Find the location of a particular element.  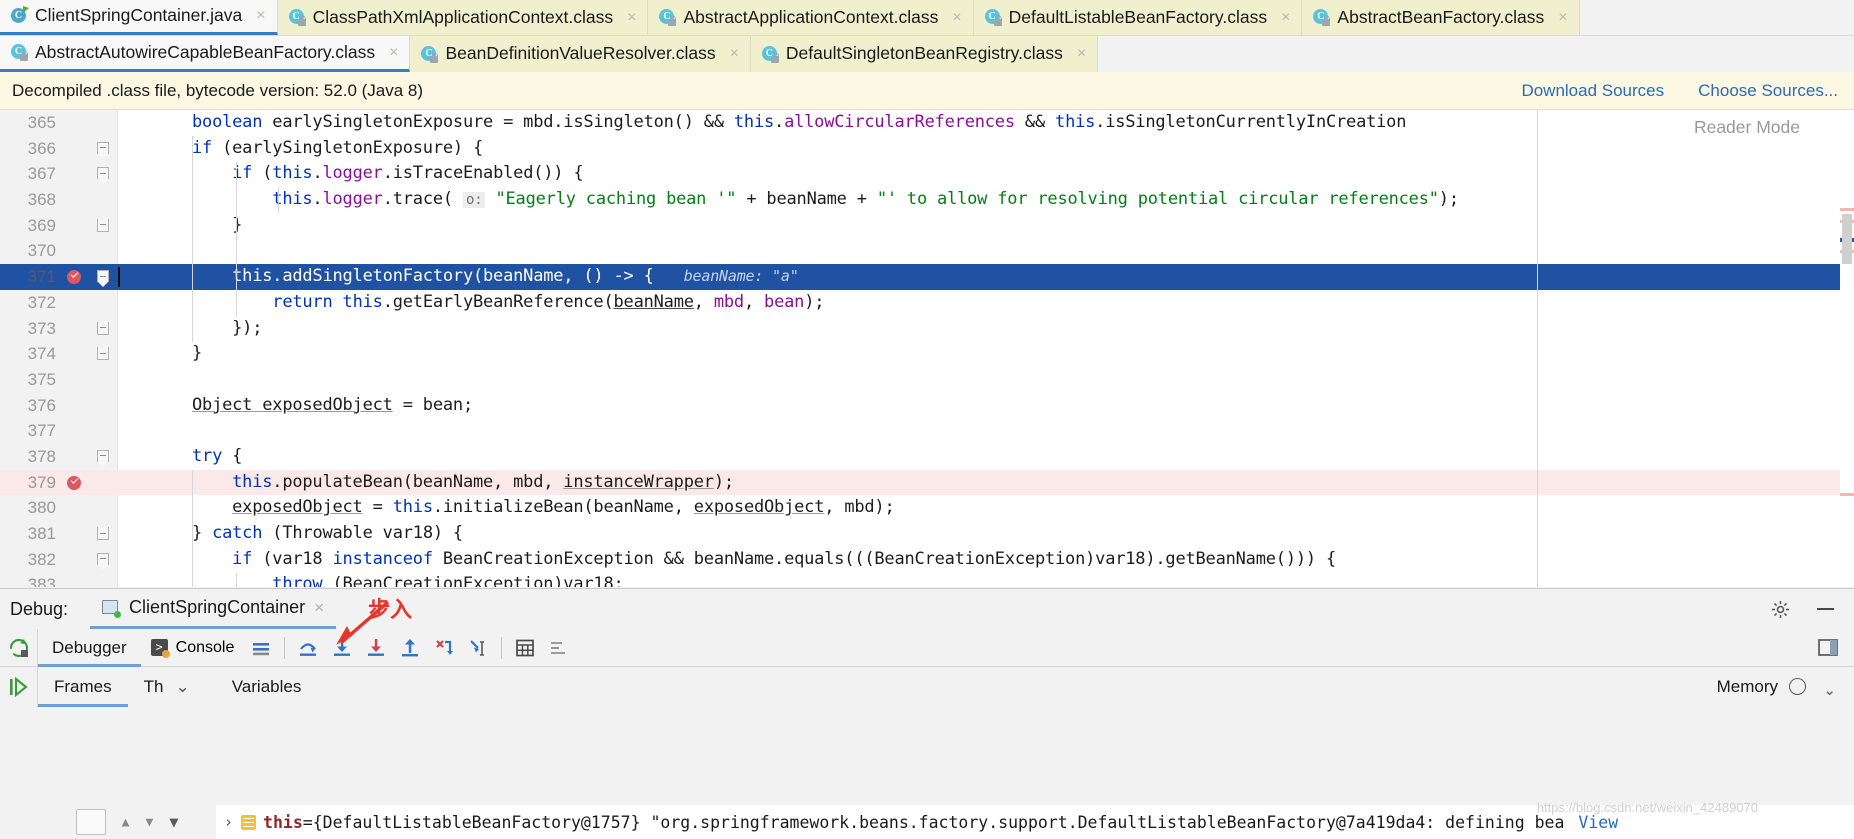

chevron-down-small-icon: ▼ is located at coordinates (149, 822).